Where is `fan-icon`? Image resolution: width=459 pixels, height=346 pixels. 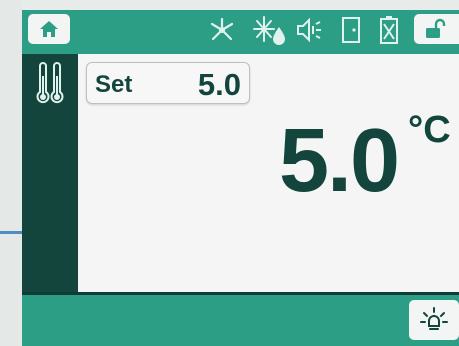 fan-icon is located at coordinates (222, 30).